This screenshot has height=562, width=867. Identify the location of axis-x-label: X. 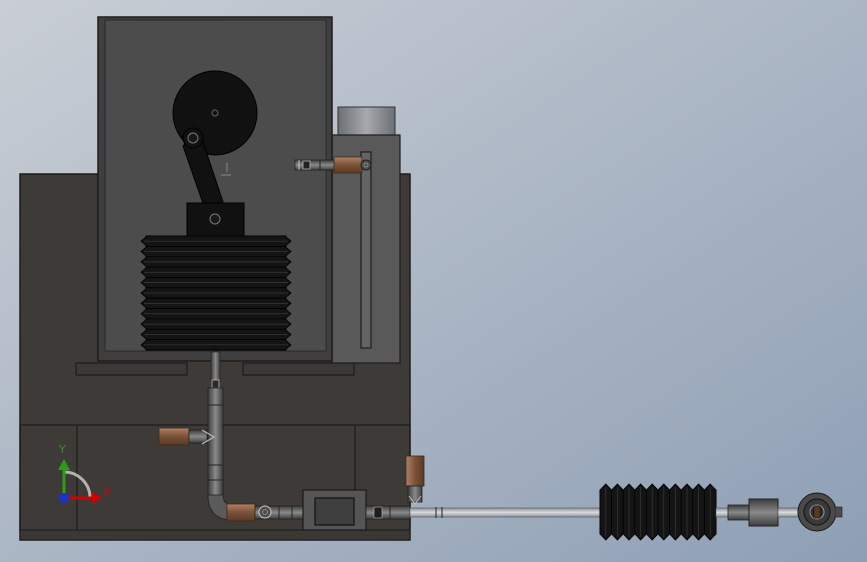
(107, 492).